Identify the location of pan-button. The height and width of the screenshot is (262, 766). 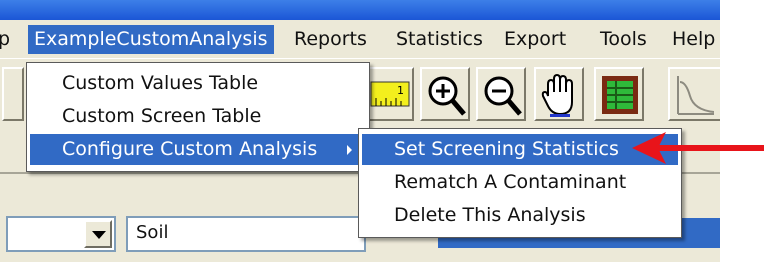
(559, 94).